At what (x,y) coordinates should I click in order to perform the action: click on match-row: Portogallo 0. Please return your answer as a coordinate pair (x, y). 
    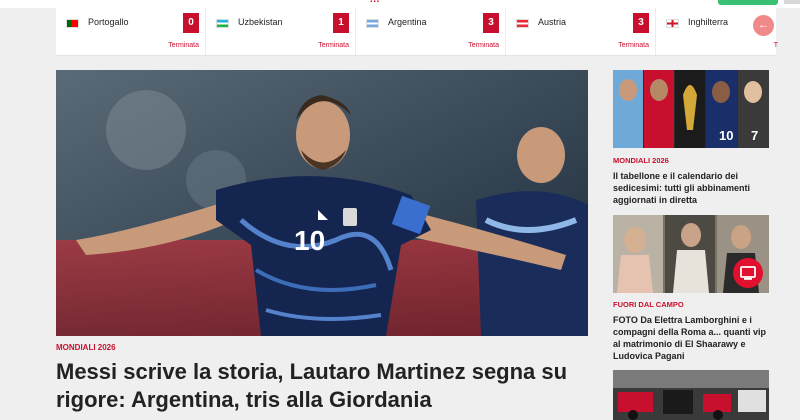
    Looking at the image, I should click on (130, 23).